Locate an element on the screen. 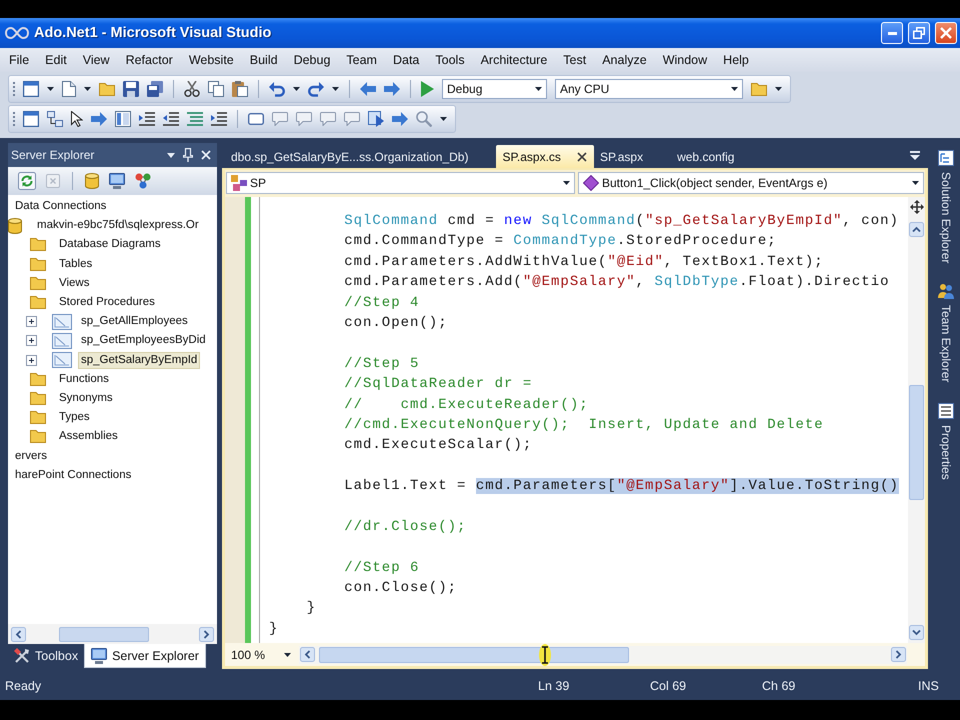 The height and width of the screenshot is (720, 960). document-tab: web.config is located at coordinates (716, 156).